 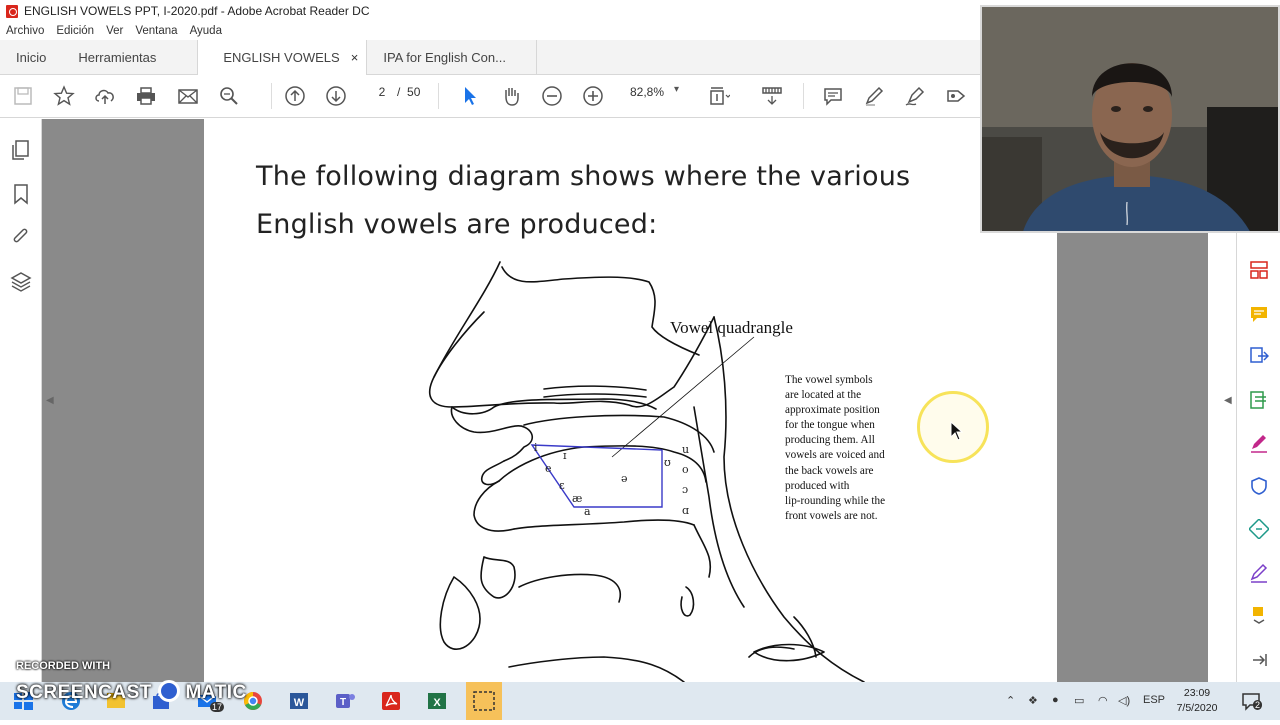 I want to click on vowel-a: a, so click(x=587, y=511).